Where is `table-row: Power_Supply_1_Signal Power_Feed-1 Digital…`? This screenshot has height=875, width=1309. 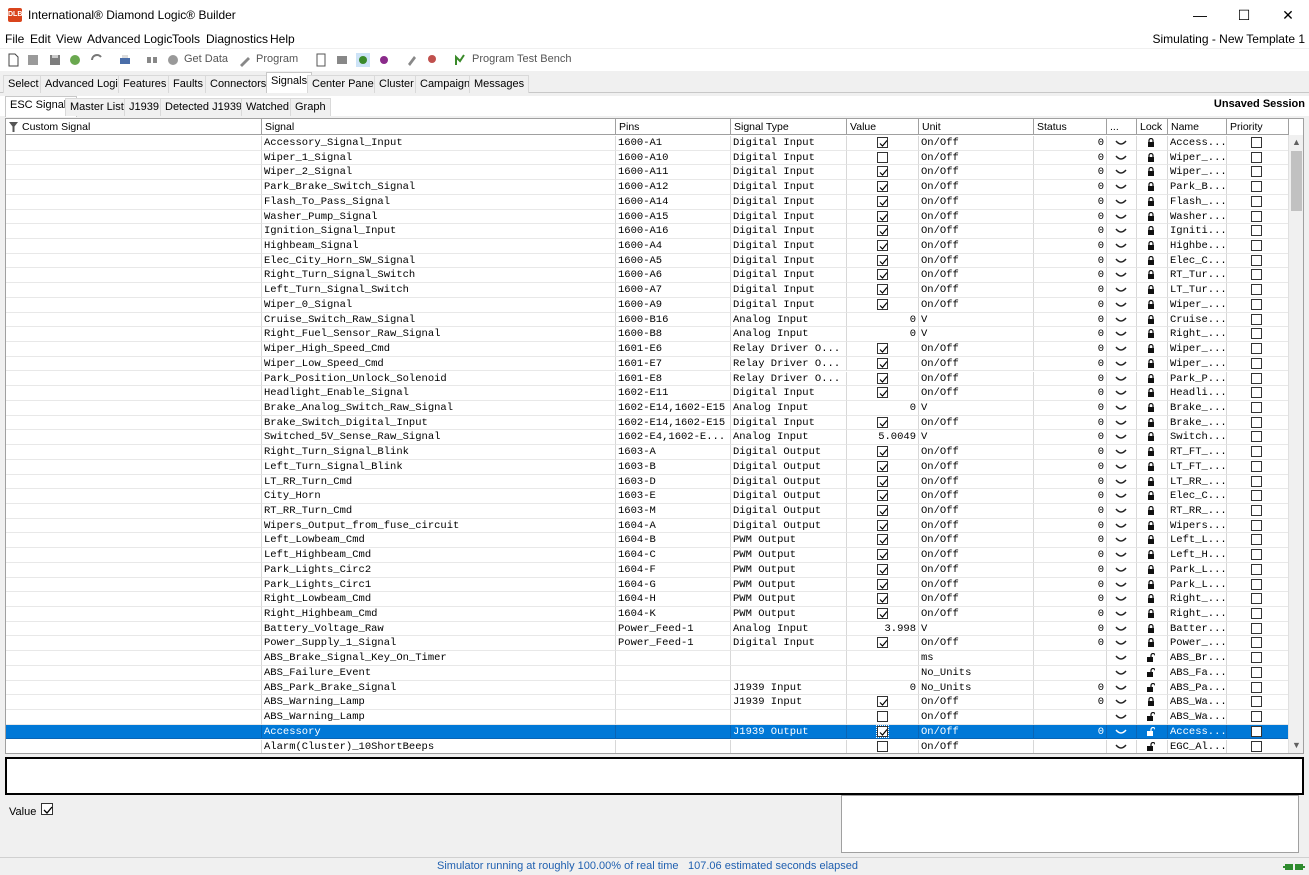 table-row: Power_Supply_1_Signal Power_Feed-1 Digital… is located at coordinates (647, 644).